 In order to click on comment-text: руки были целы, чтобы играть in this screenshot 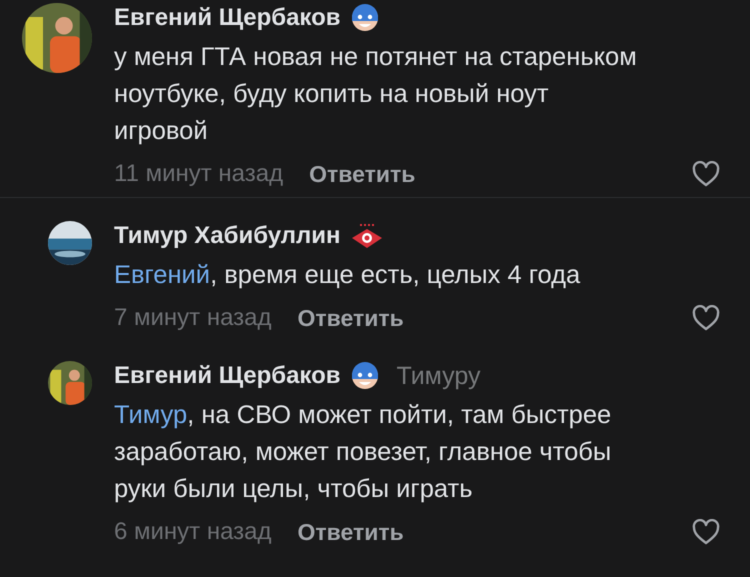, I will do `click(294, 489)`.